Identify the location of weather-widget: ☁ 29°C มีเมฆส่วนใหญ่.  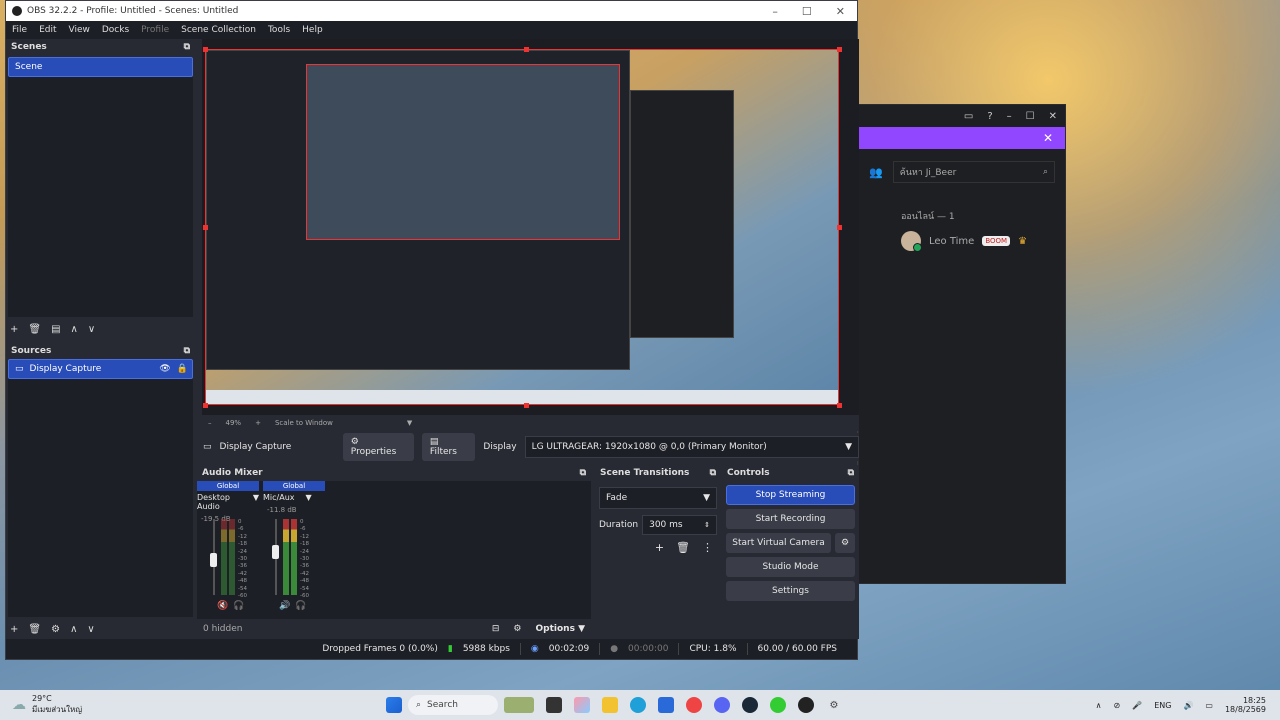
(190, 705).